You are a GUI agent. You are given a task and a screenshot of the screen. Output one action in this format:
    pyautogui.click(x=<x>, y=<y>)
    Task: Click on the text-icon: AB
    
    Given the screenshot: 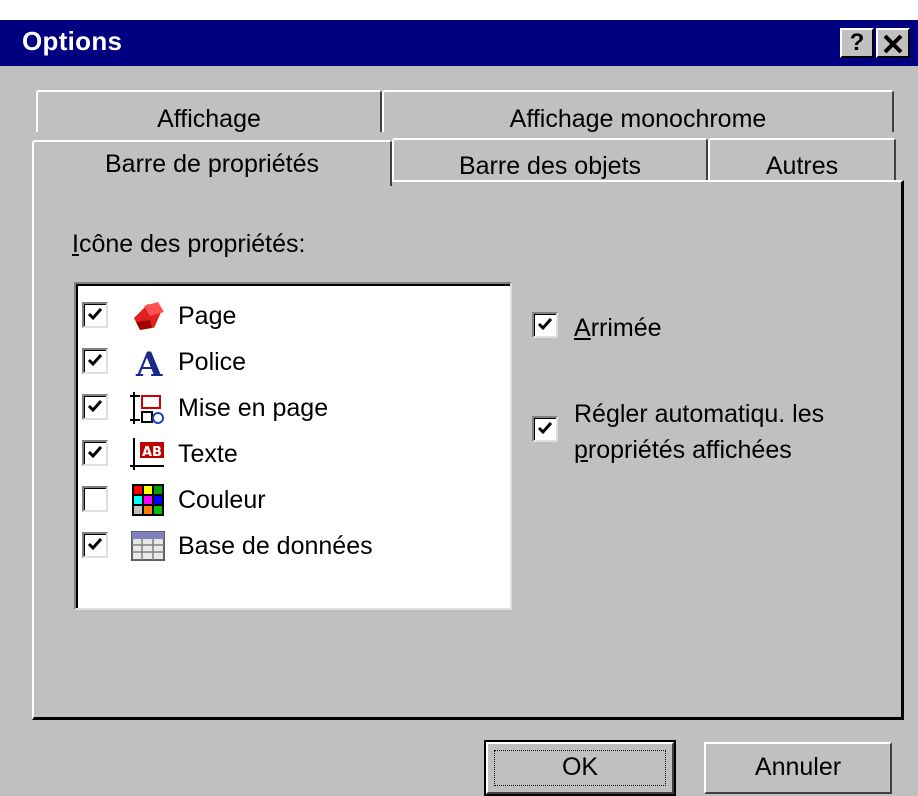 What is the action you would take?
    pyautogui.click(x=147, y=454)
    